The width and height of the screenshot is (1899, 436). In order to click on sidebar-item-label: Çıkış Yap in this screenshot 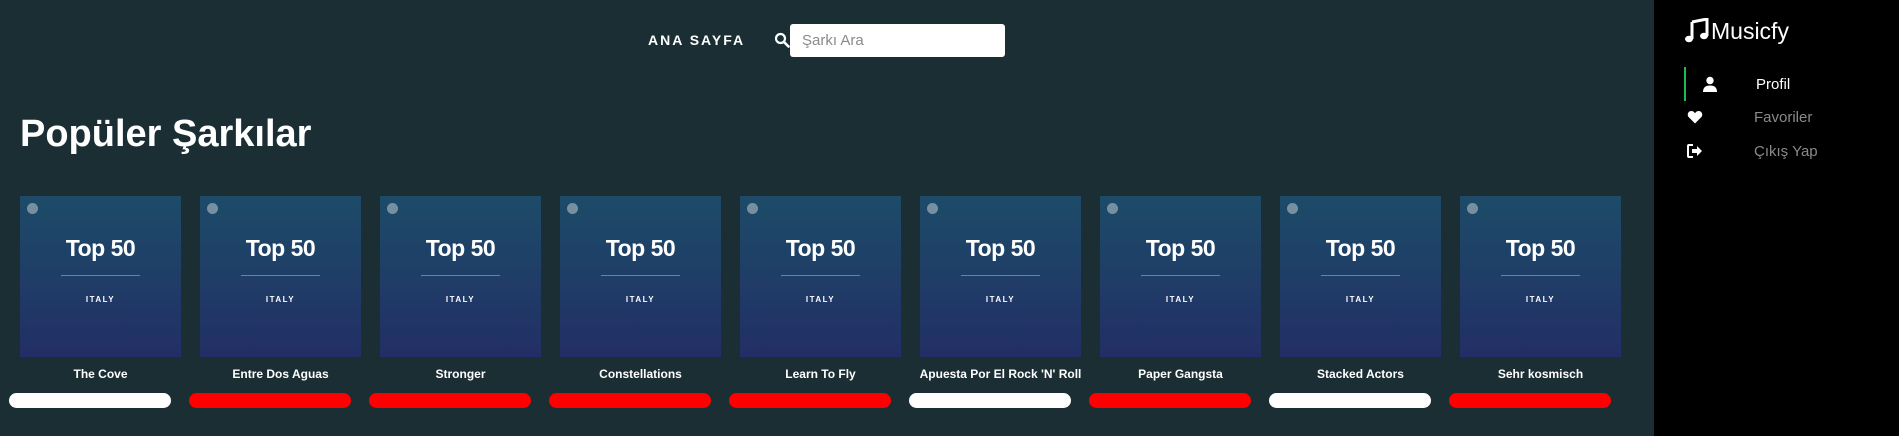, I will do `click(1786, 151)`.